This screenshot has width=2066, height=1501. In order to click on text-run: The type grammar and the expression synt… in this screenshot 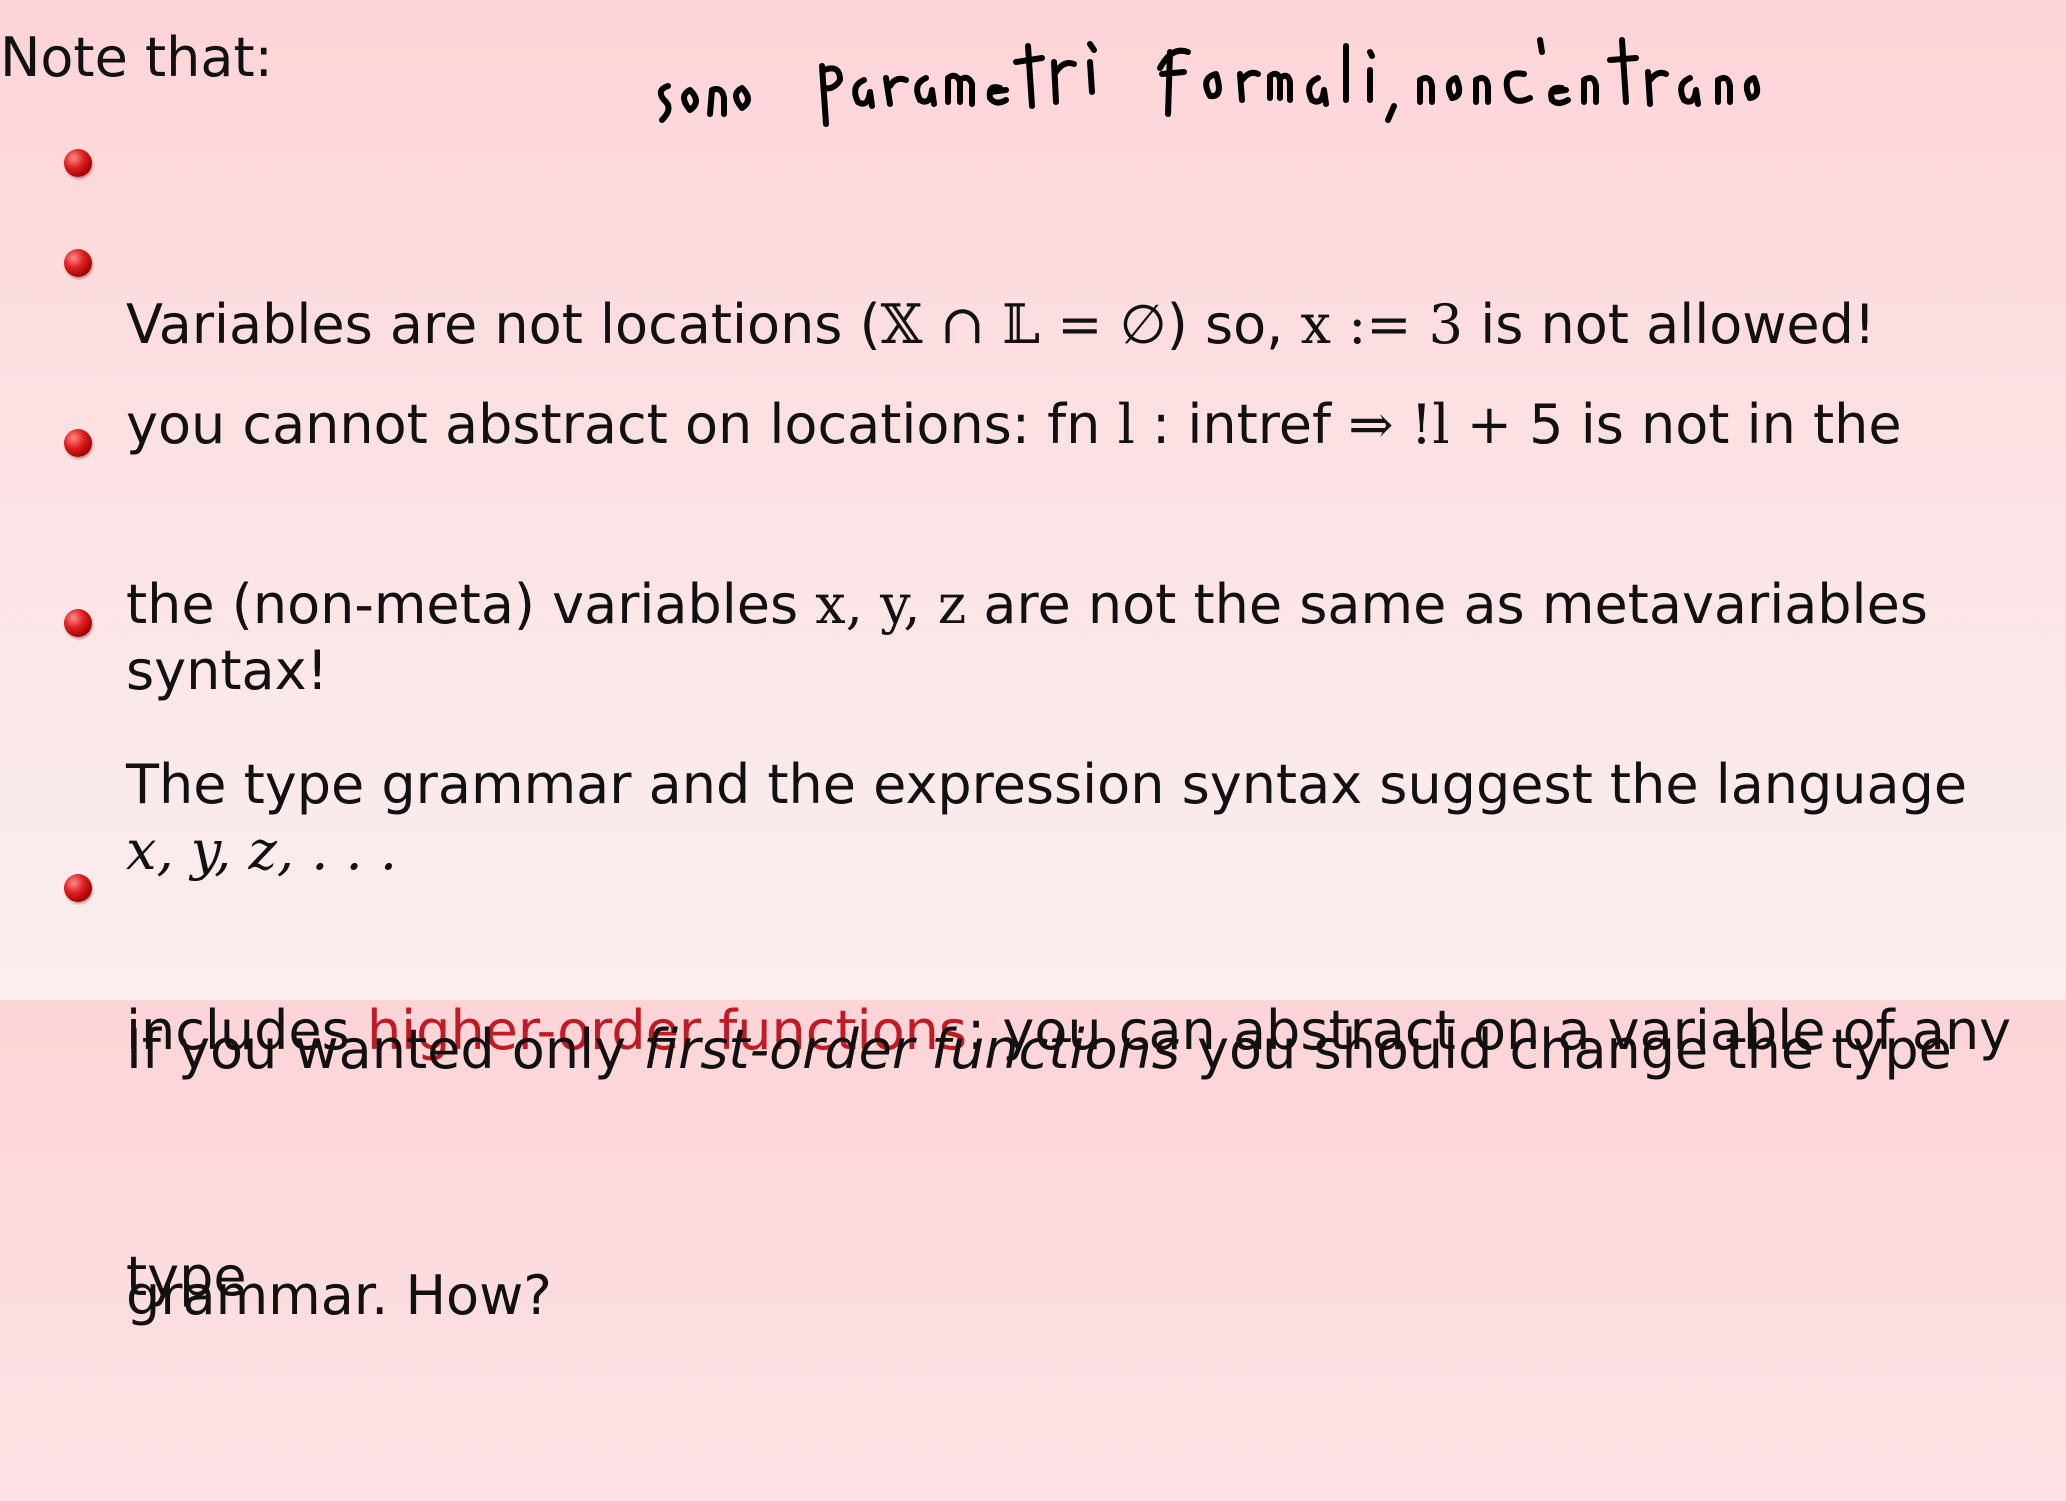, I will do `click(1047, 784)`.